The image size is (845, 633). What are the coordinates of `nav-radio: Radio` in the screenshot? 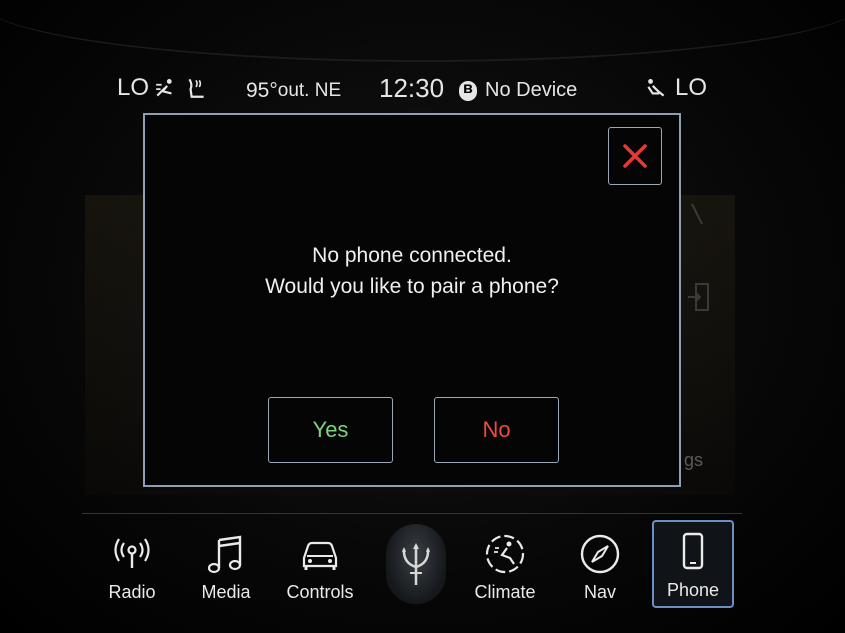 It's located at (132, 567).